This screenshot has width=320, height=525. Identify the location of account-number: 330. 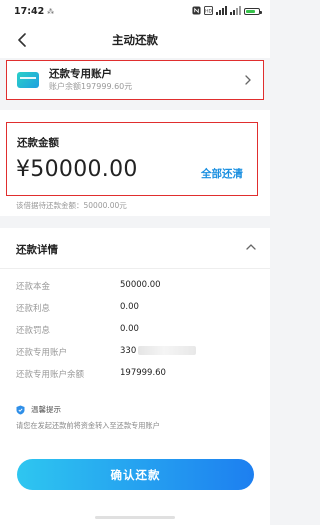
(158, 353).